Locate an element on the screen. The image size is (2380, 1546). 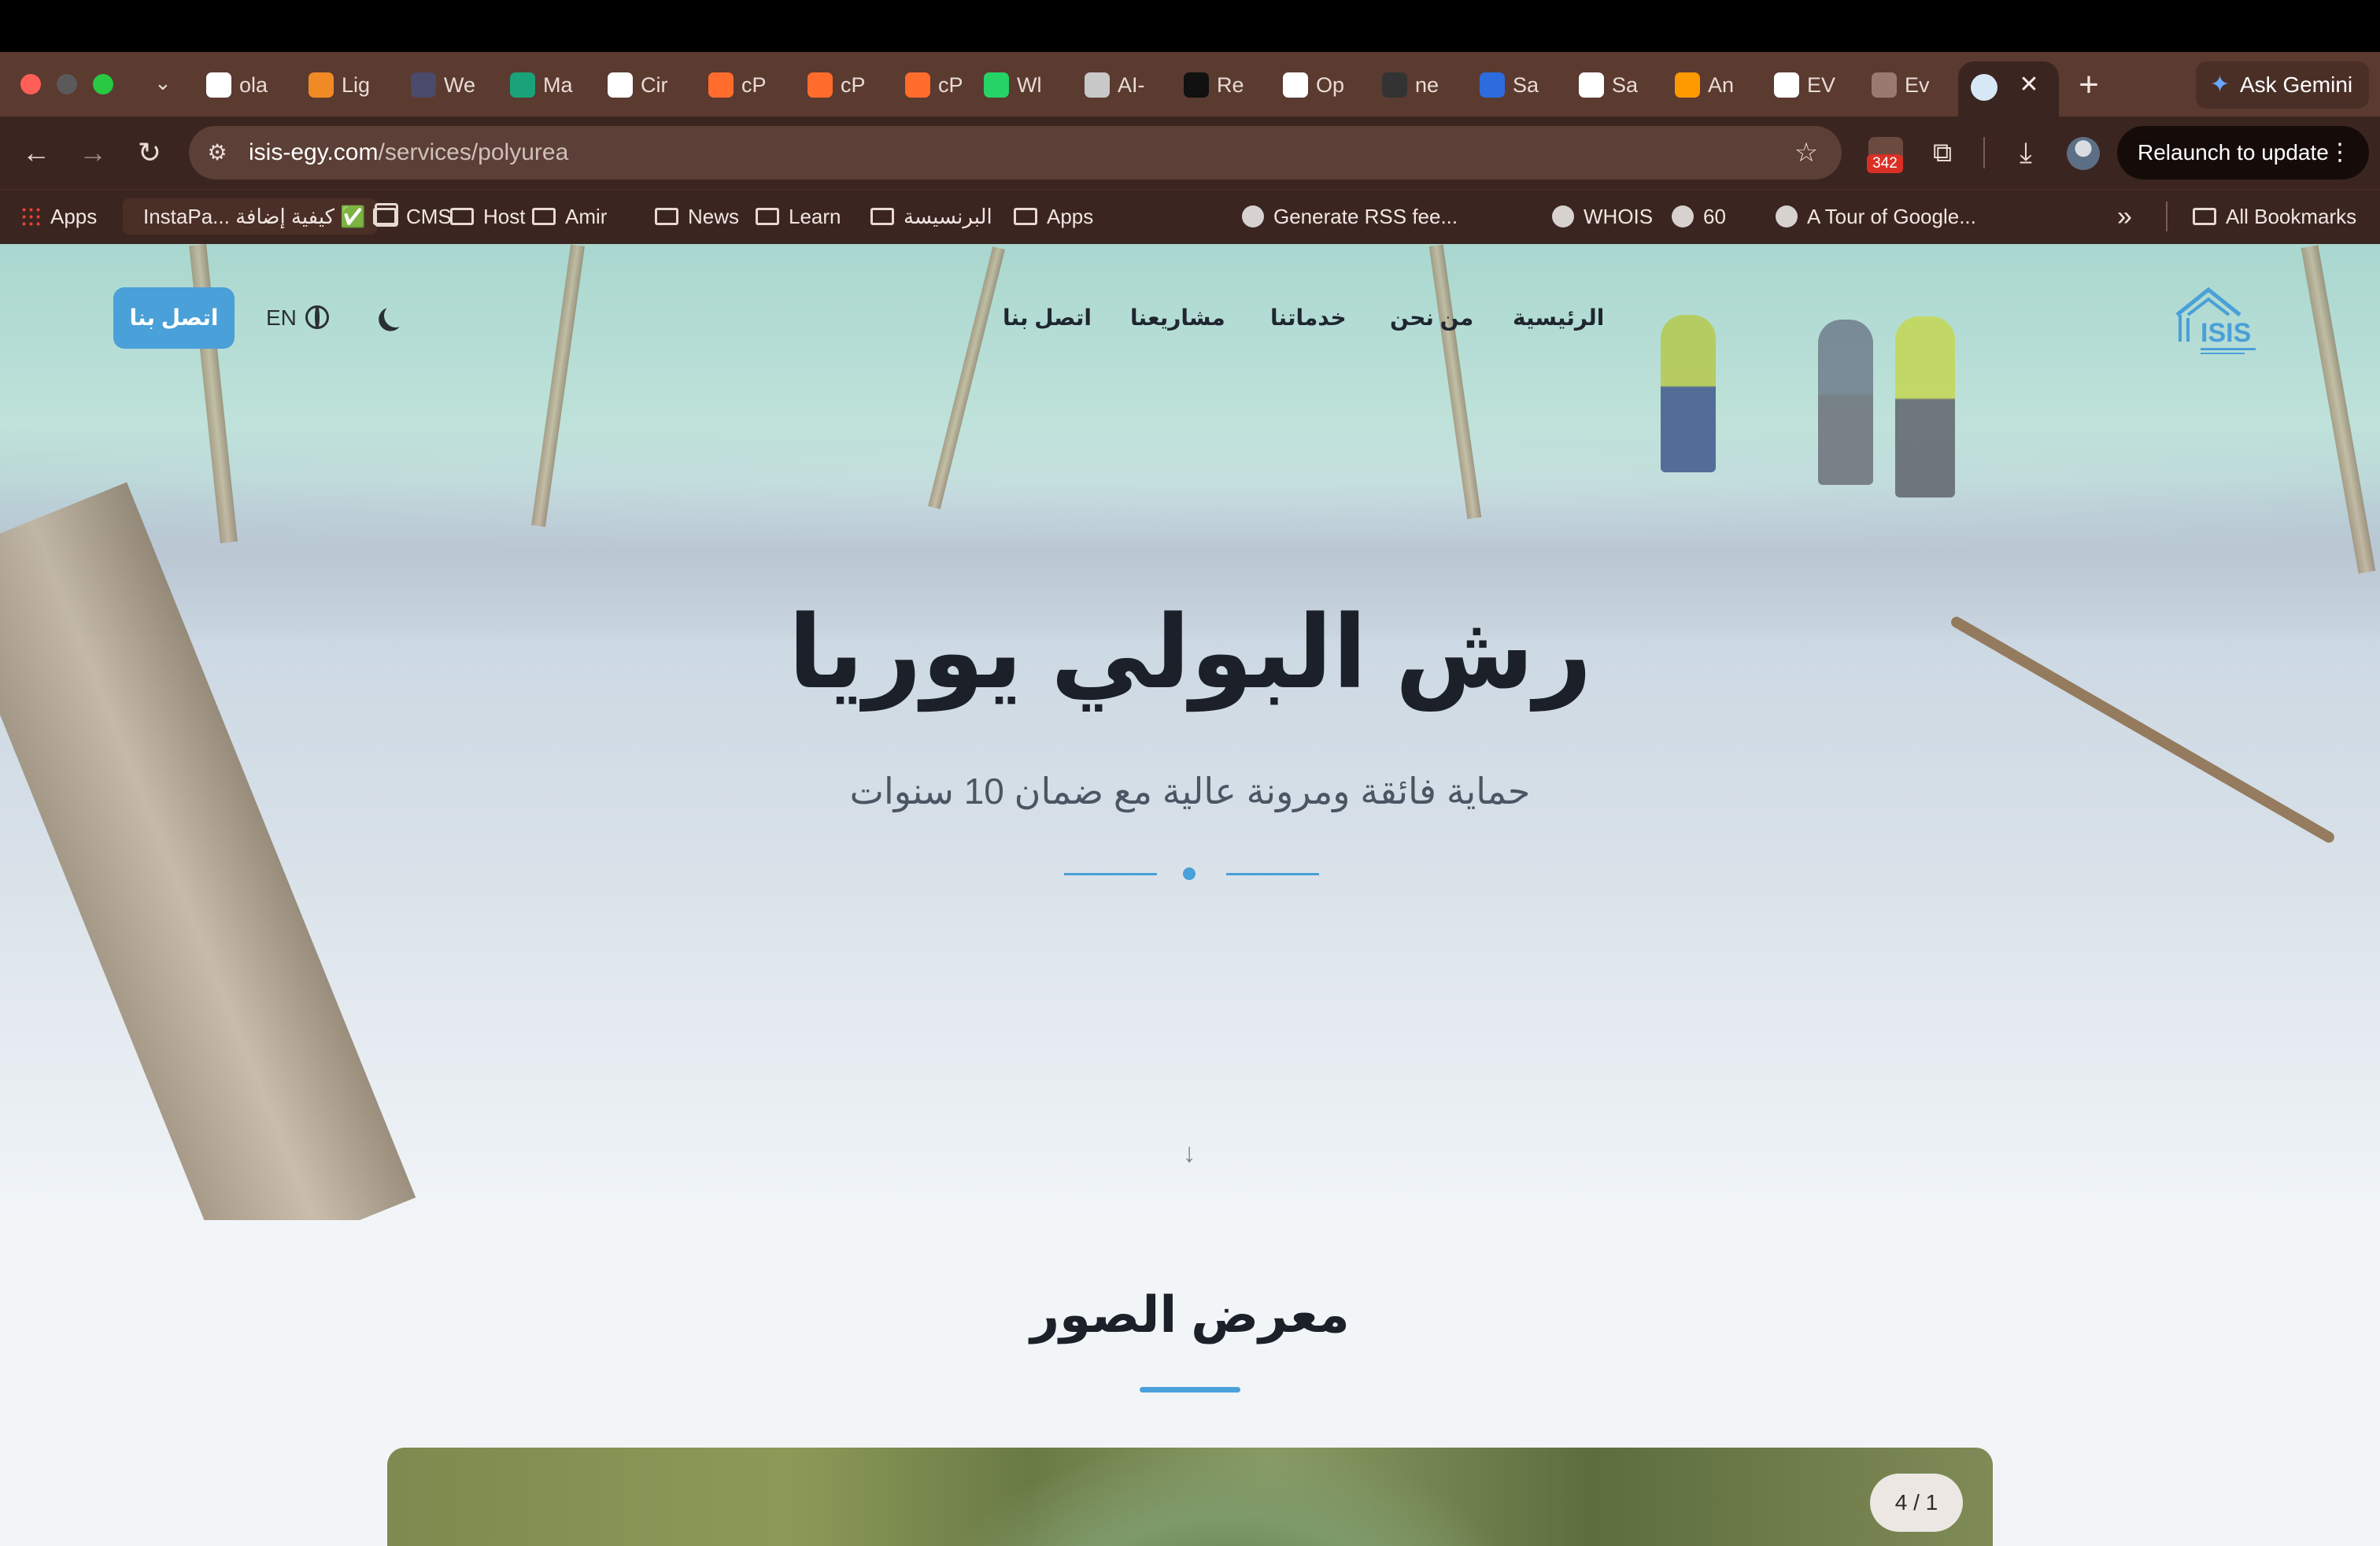
bookmark-item: WHOIS is located at coordinates (1602, 216).